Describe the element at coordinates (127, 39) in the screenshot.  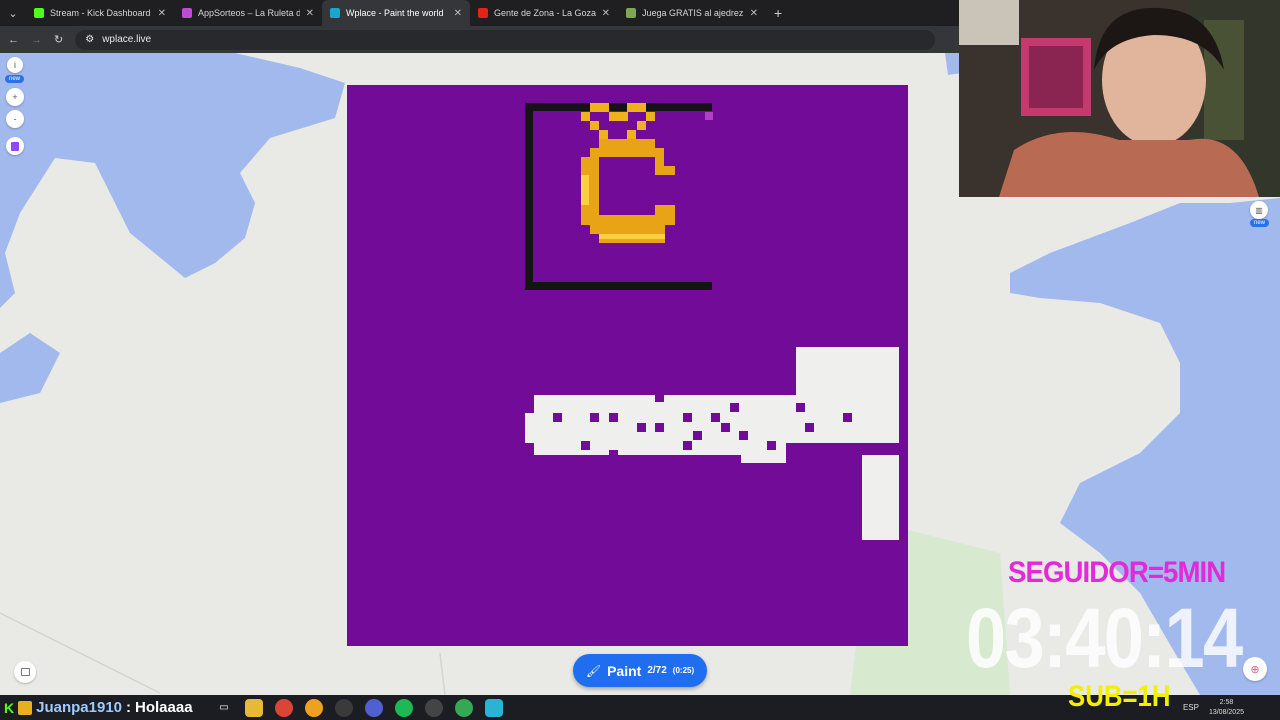
I see `url-text: wplace.live` at that location.